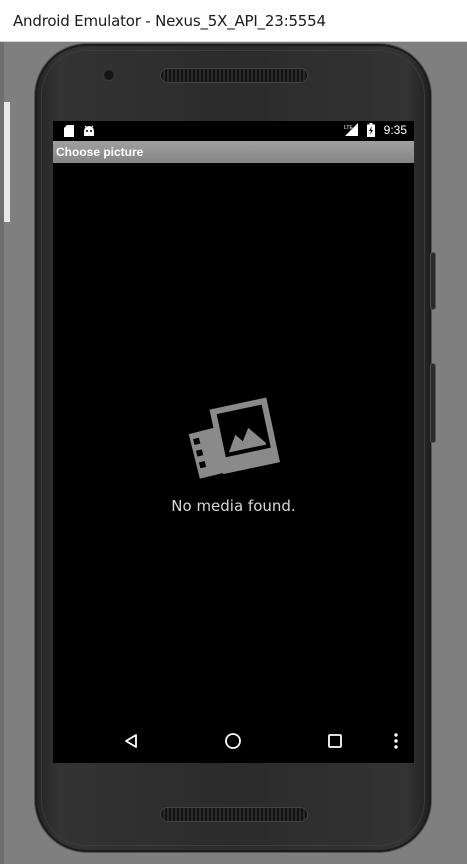  I want to click on power-button, so click(433, 403).